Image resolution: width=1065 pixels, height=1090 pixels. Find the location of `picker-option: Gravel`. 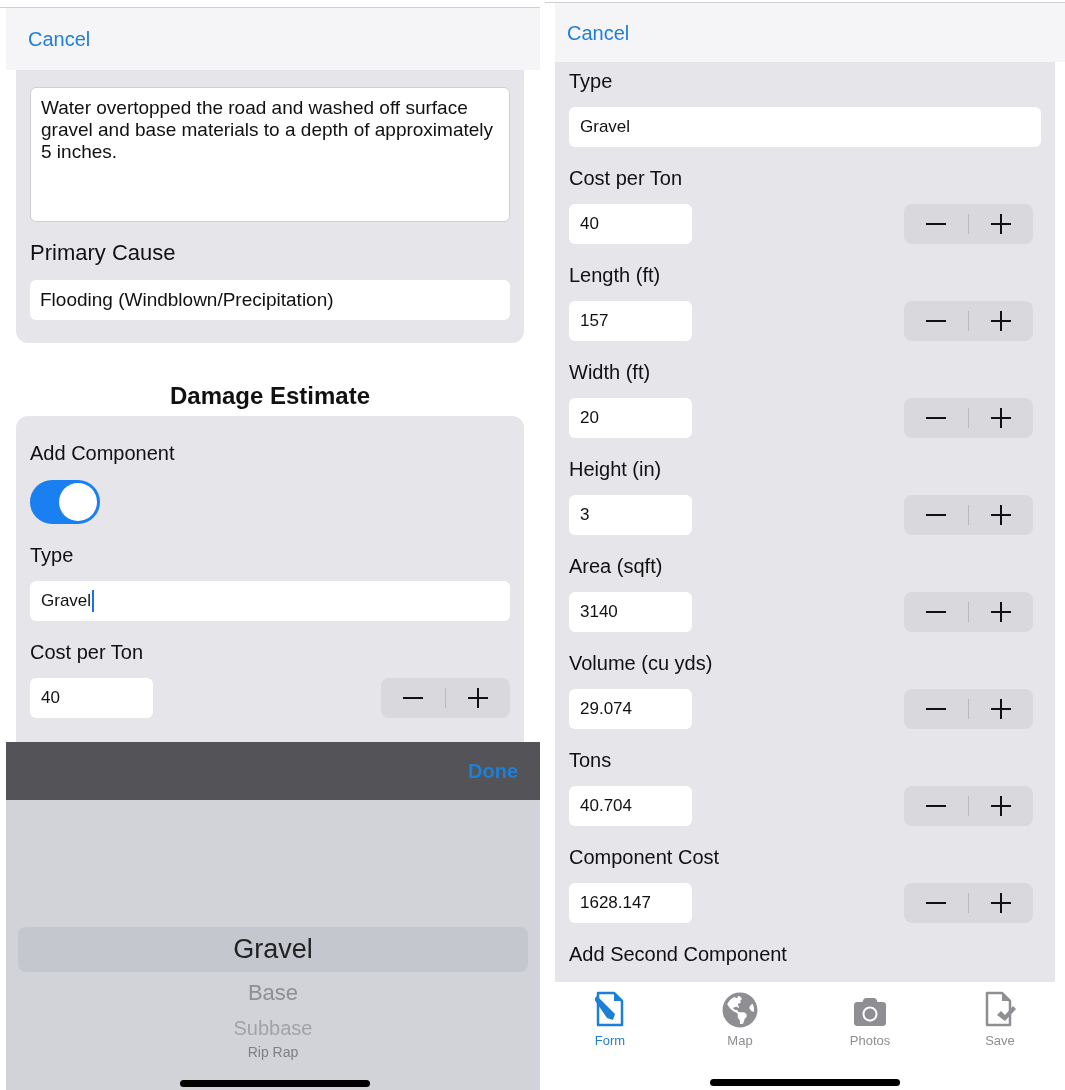

picker-option: Gravel is located at coordinates (273, 949).